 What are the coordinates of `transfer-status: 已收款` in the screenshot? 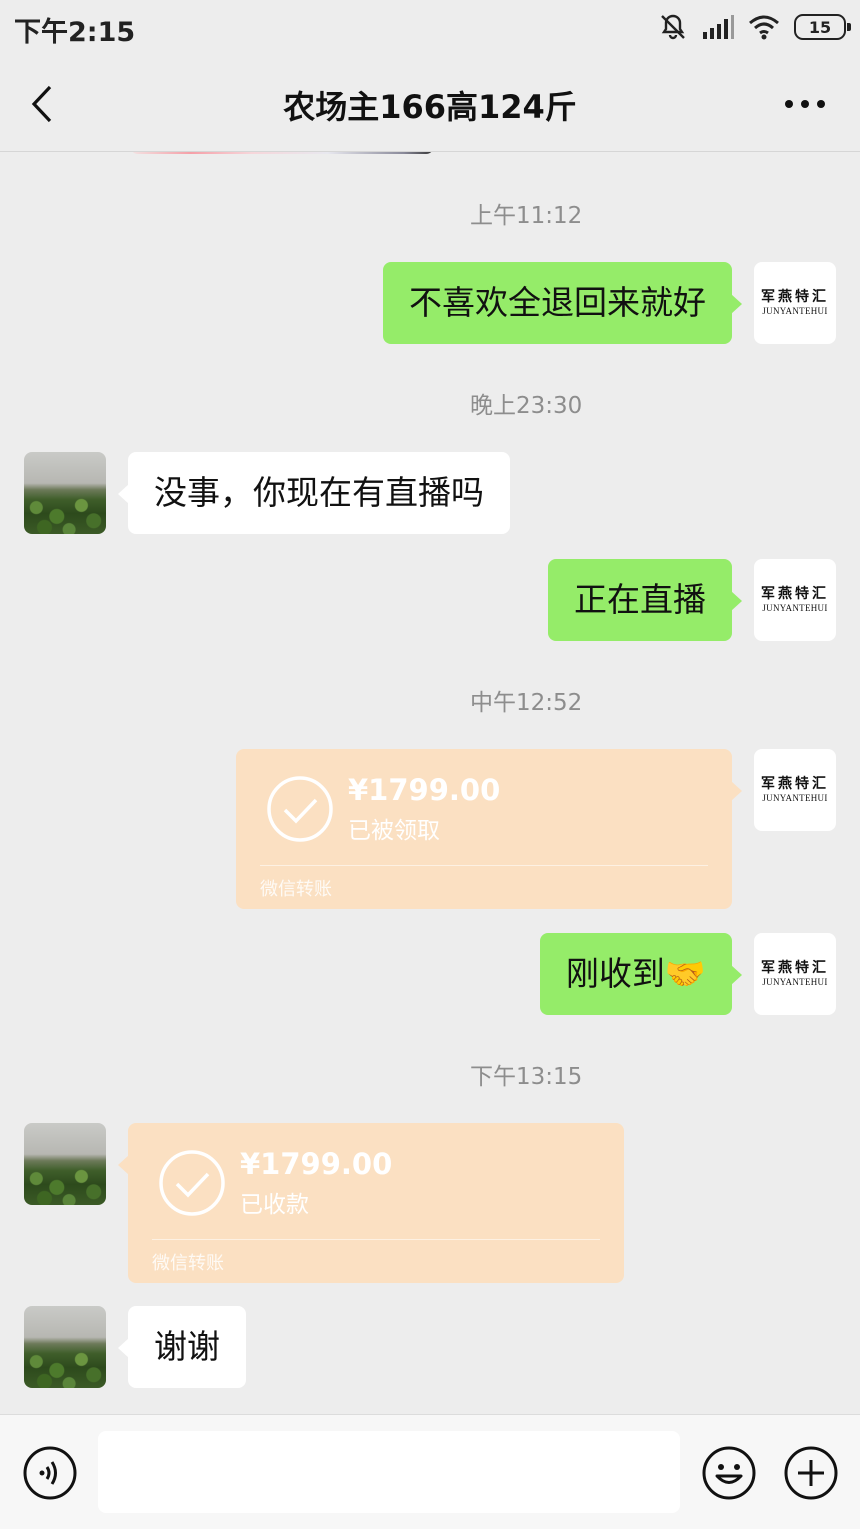 It's located at (274, 1205).